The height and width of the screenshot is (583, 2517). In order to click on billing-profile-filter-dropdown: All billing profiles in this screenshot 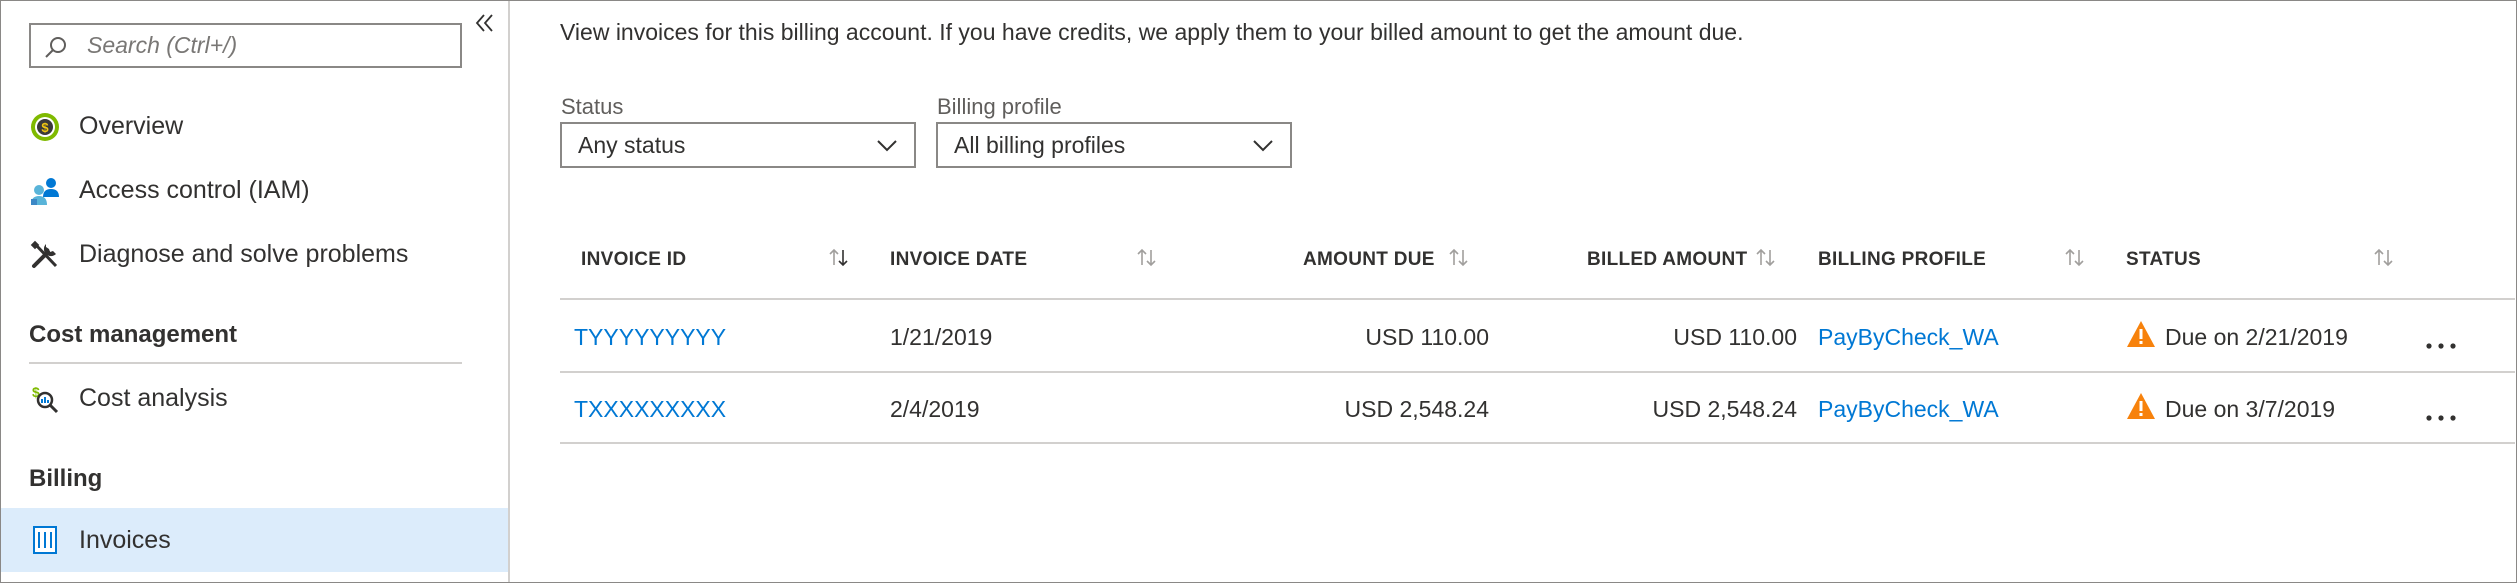, I will do `click(1114, 145)`.